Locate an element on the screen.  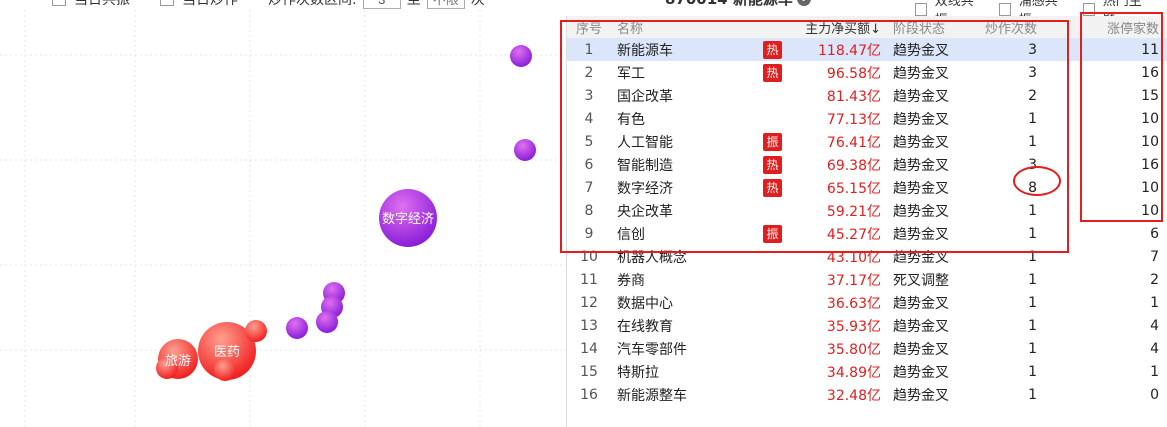
row-limit-up: 1 is located at coordinates (1154, 302).